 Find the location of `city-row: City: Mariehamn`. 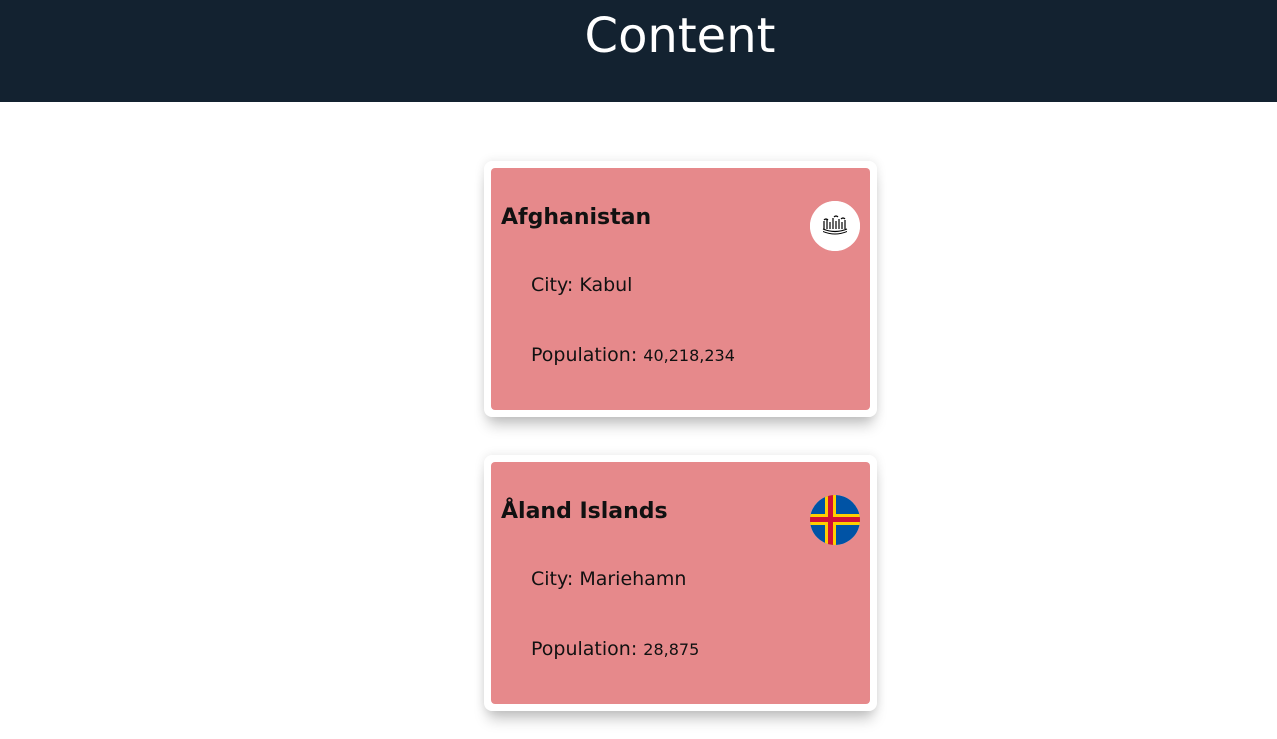

city-row: City: Mariehamn is located at coordinates (608, 579).